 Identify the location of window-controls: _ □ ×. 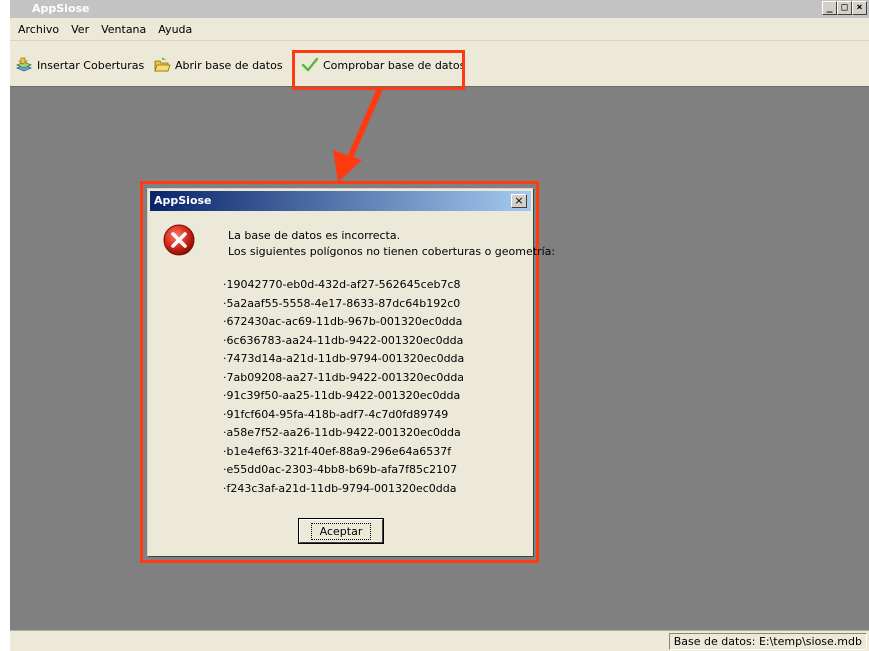
(844, 8).